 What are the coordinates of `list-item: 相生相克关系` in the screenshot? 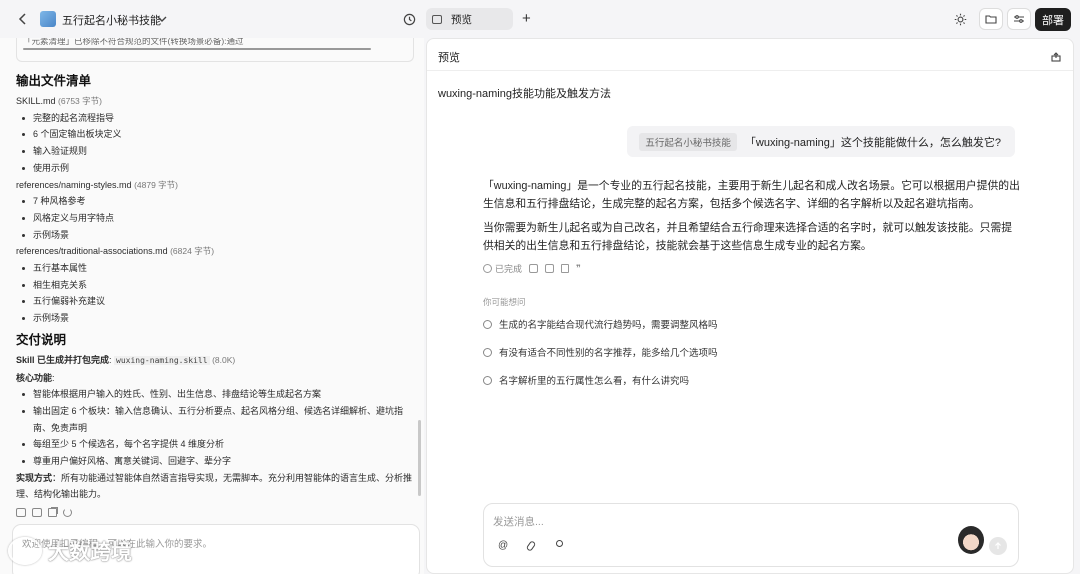 It's located at (218, 285).